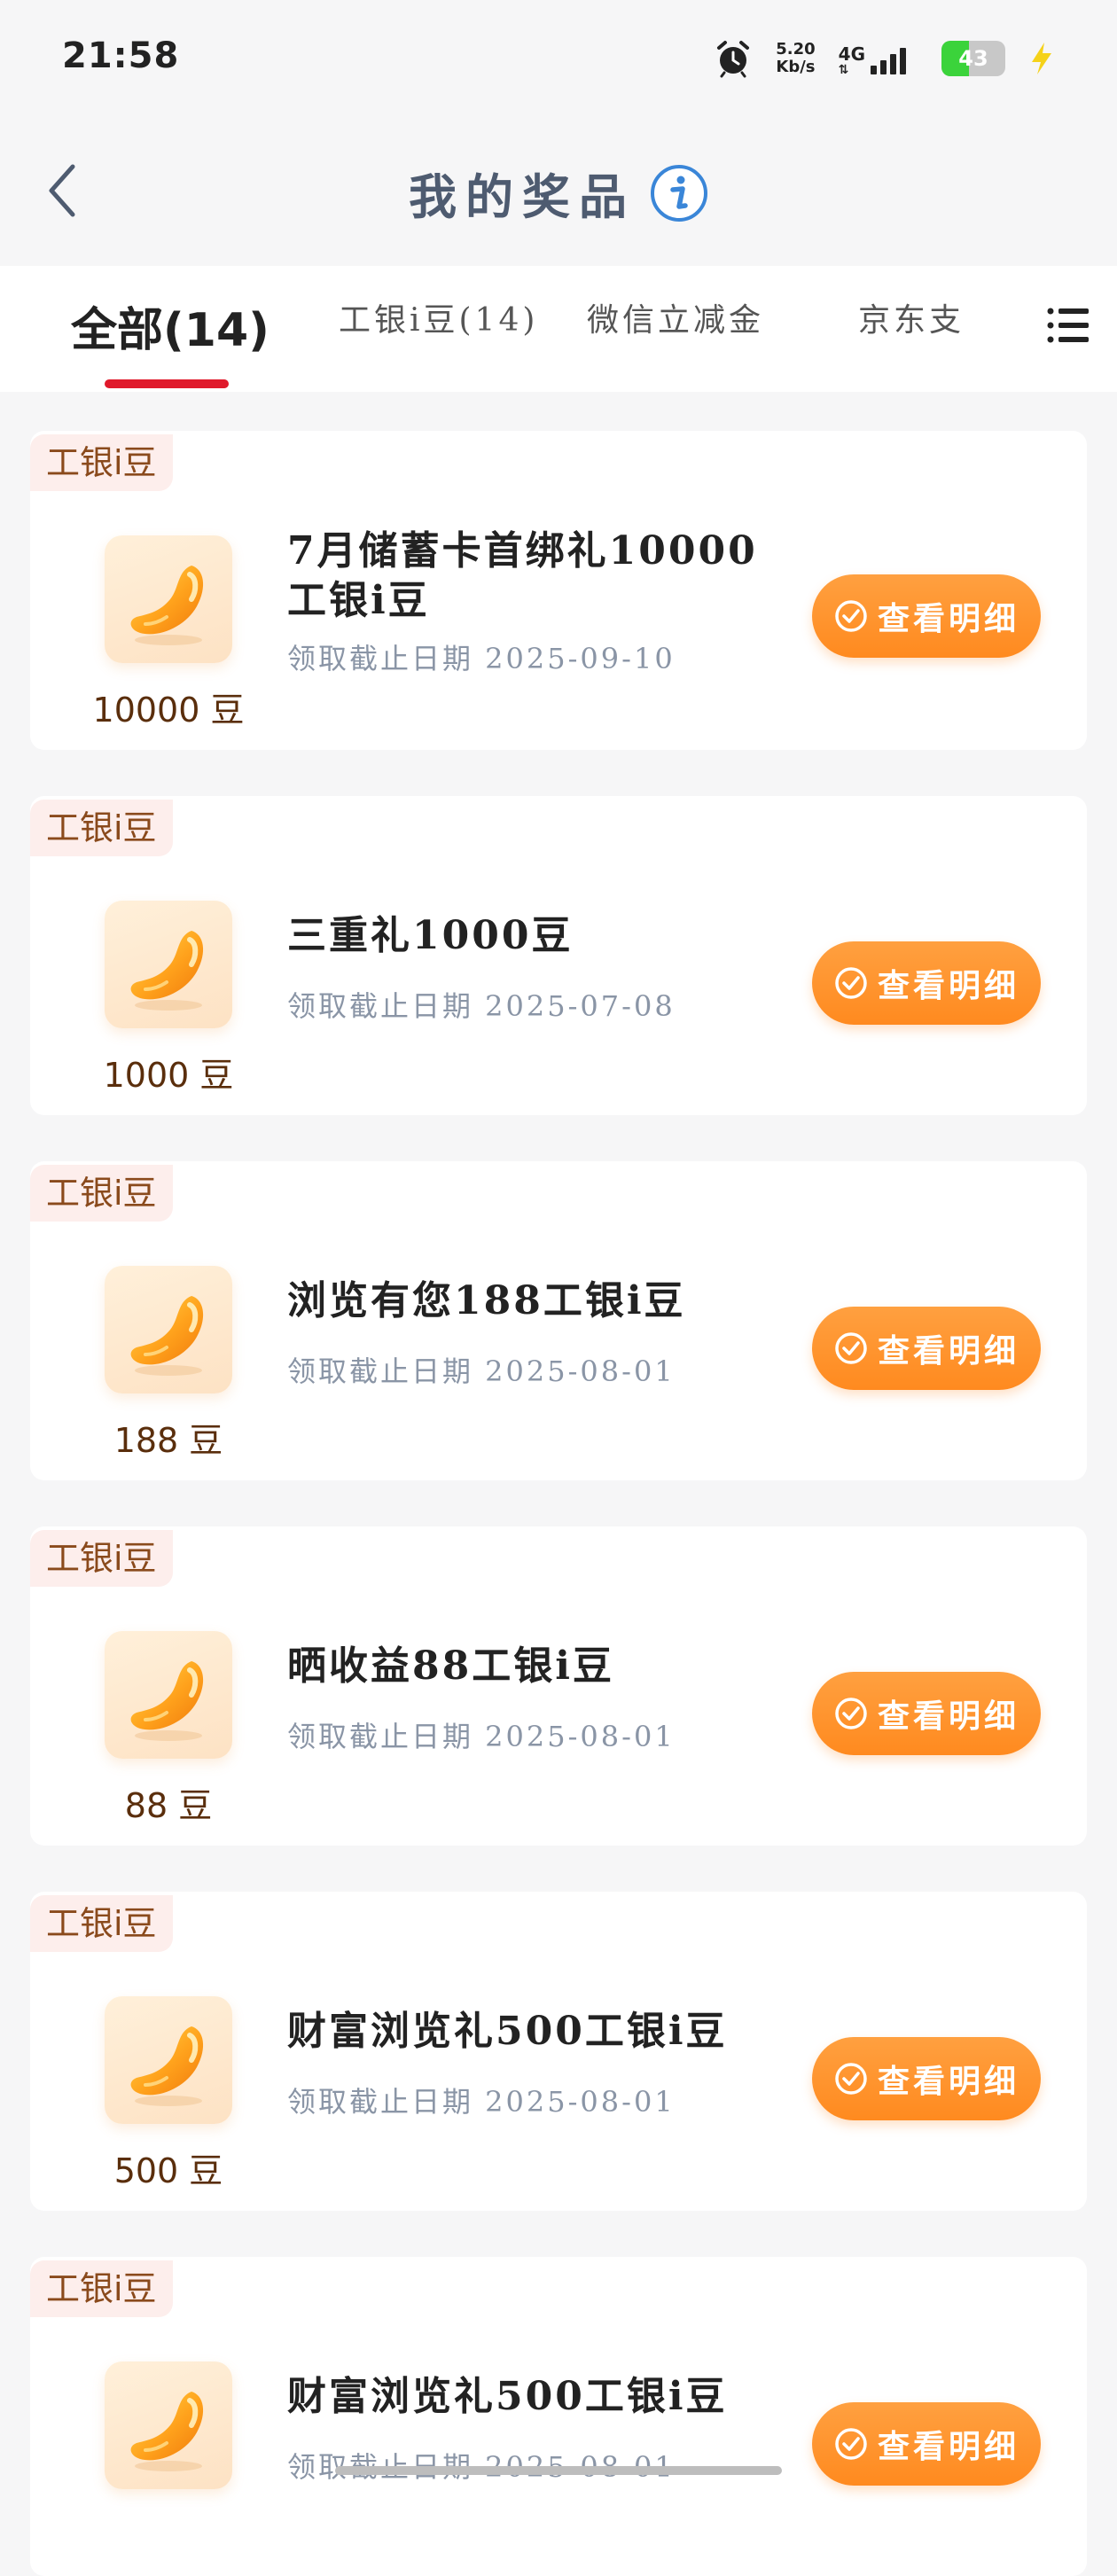 The width and height of the screenshot is (1117, 2576). What do you see at coordinates (796, 67) in the screenshot?
I see `network-speed-unit: Kb/s` at bounding box center [796, 67].